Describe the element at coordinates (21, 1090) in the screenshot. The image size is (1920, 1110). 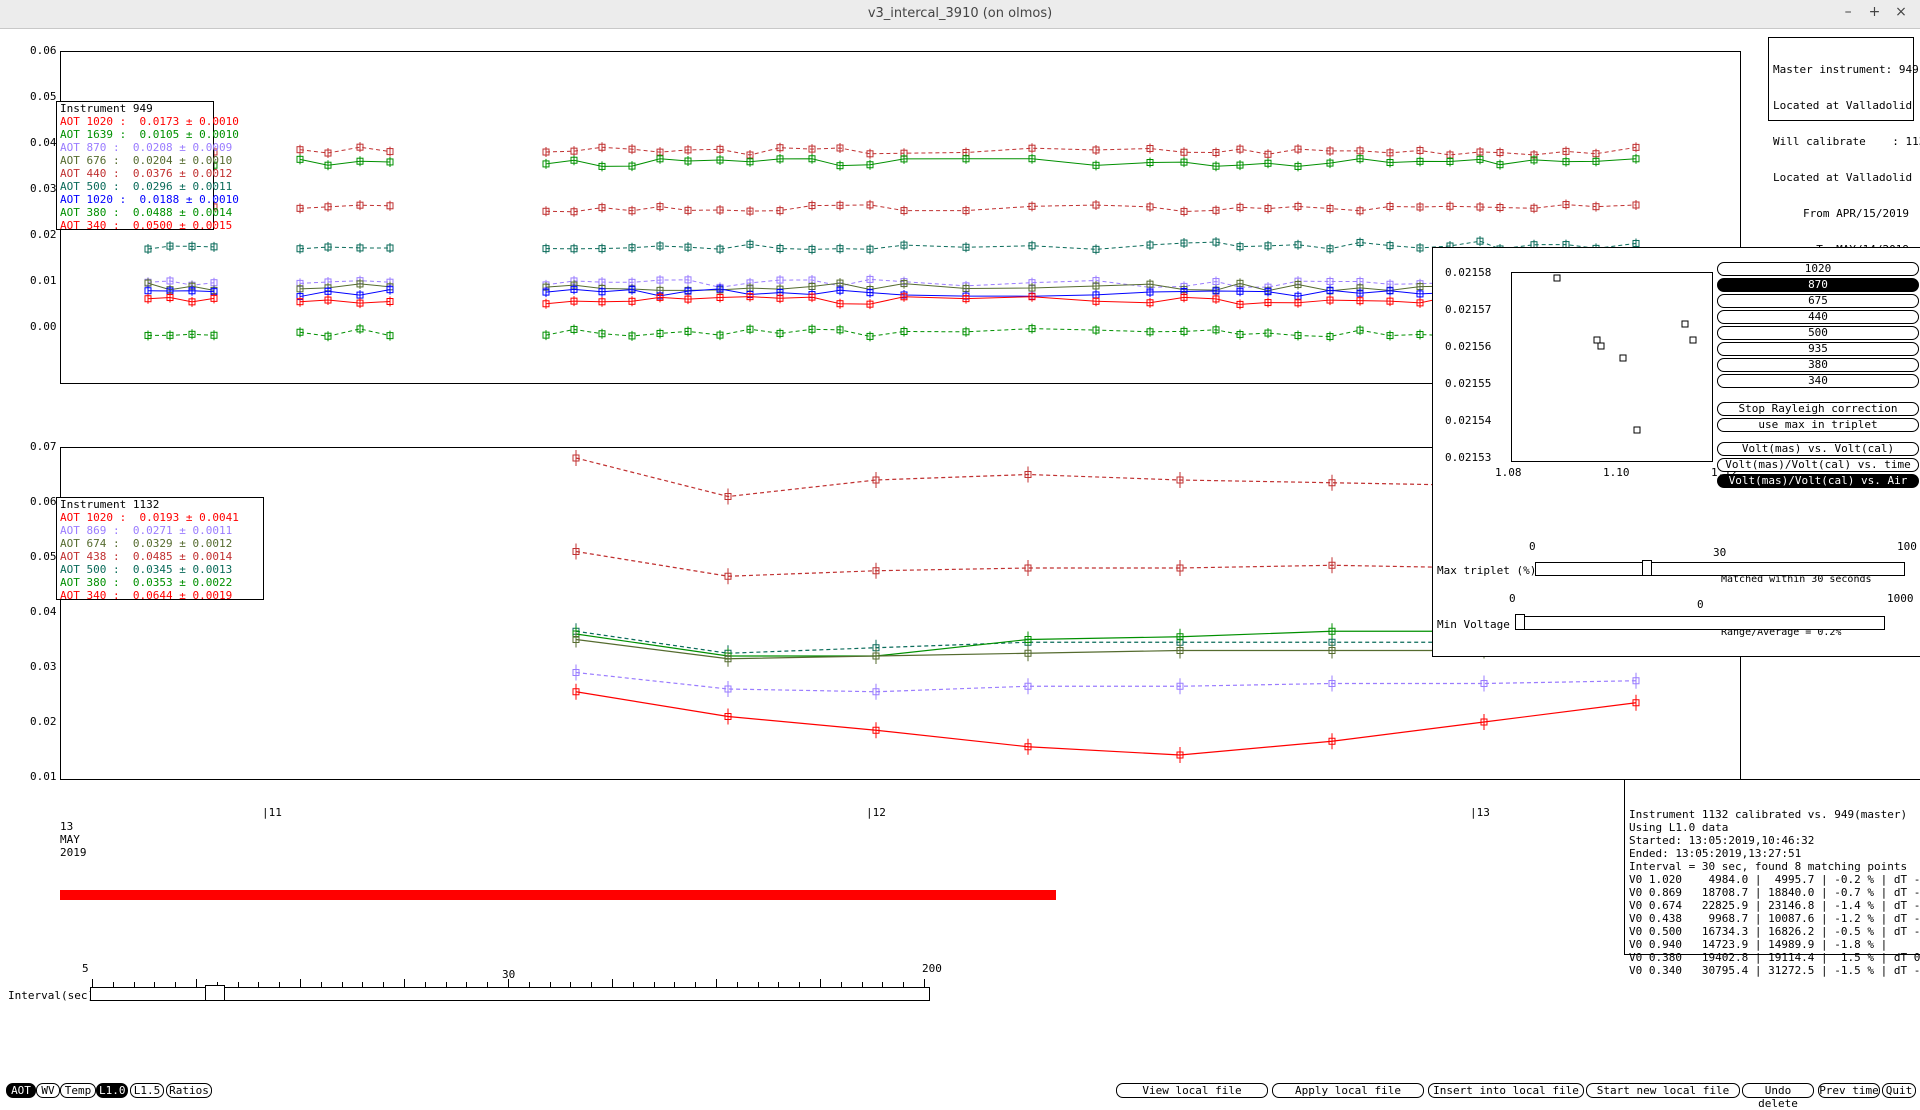
I see `tab-aot: AOT` at that location.